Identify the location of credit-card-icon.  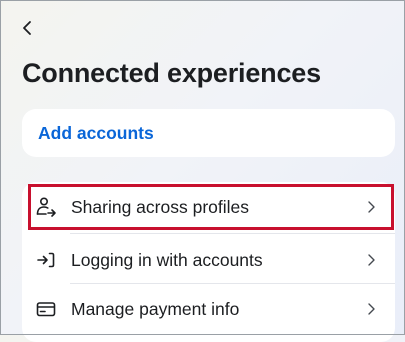
(46, 309).